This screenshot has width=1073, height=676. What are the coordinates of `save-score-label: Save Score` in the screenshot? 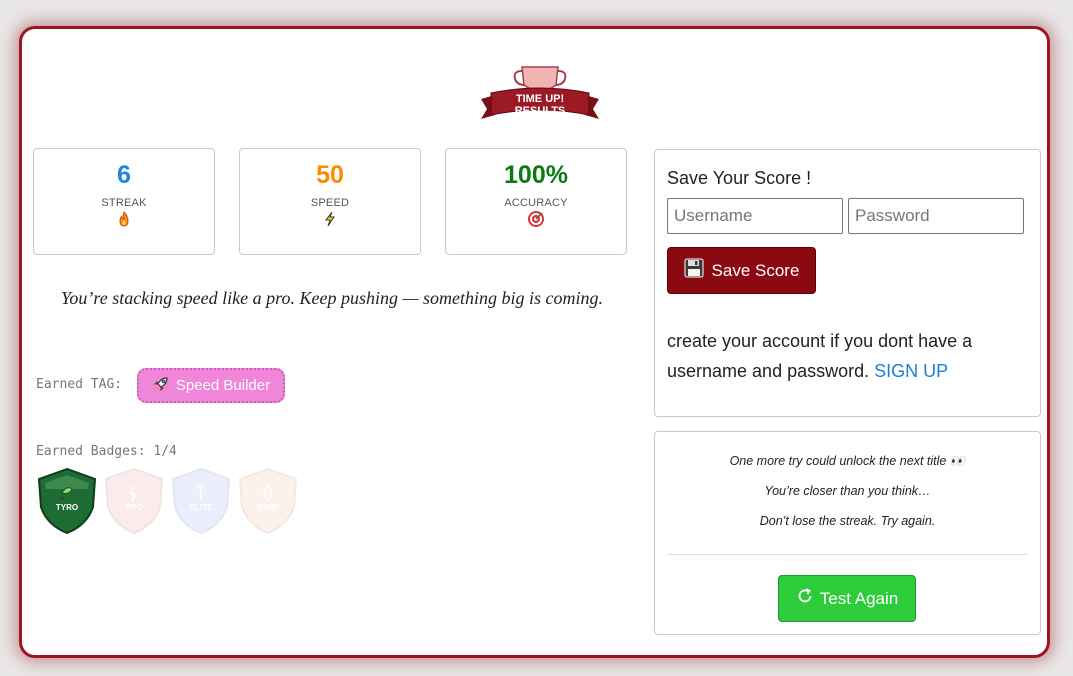 It's located at (755, 270).